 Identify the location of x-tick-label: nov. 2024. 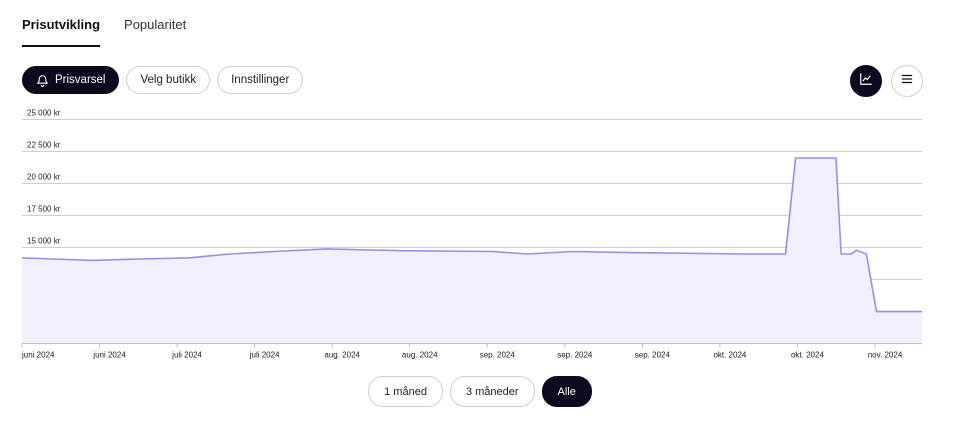
(885, 355).